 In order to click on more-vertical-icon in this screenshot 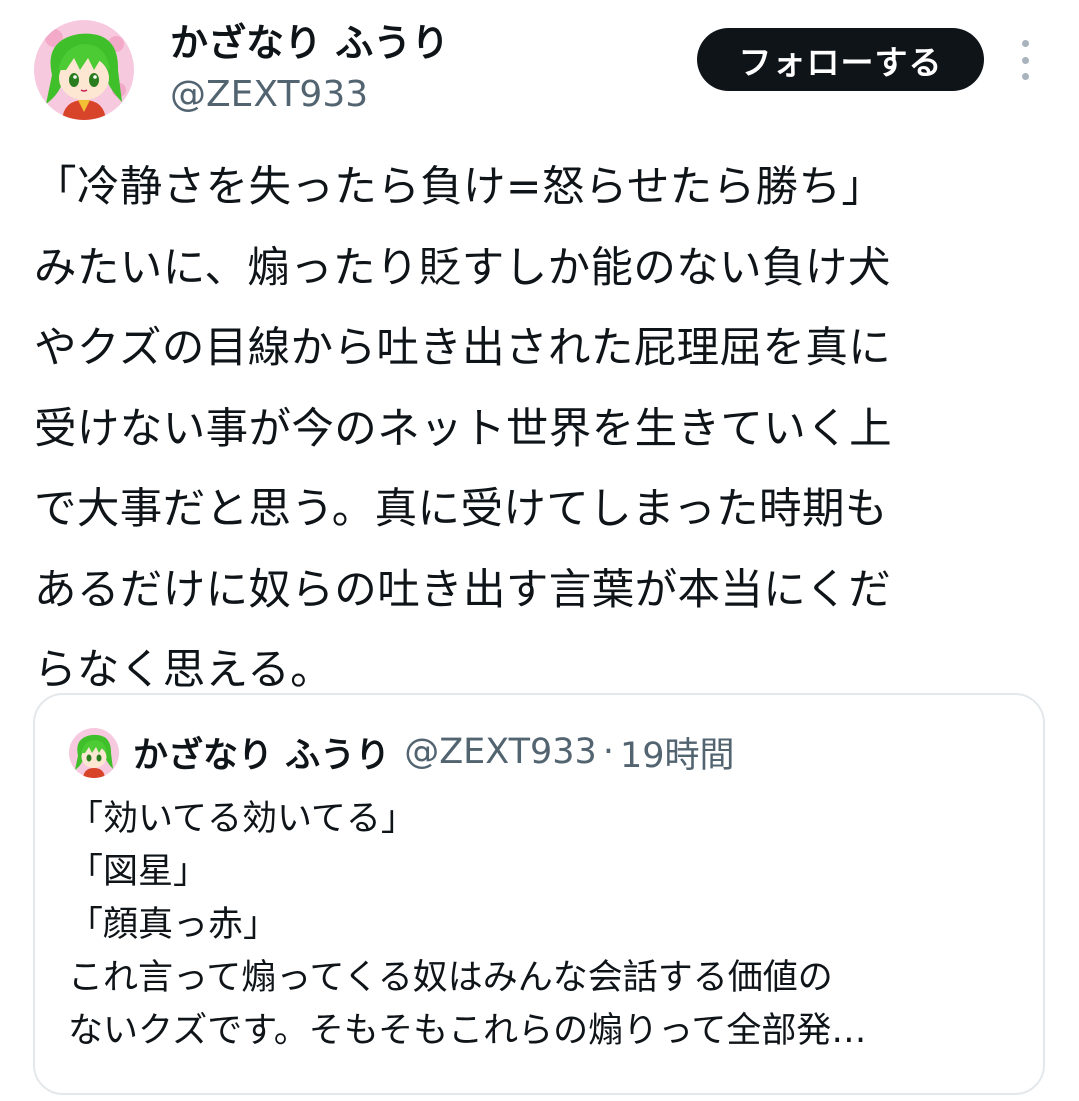, I will do `click(1025, 60)`.